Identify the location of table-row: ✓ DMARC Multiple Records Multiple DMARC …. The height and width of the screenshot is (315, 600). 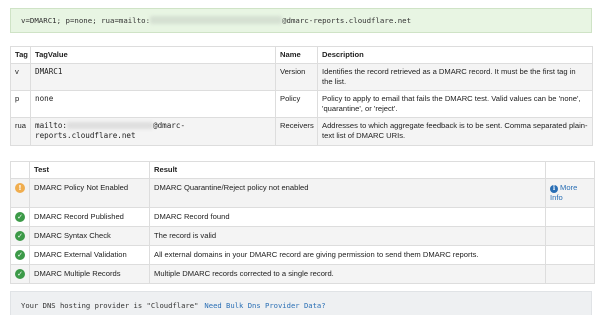
(302, 274).